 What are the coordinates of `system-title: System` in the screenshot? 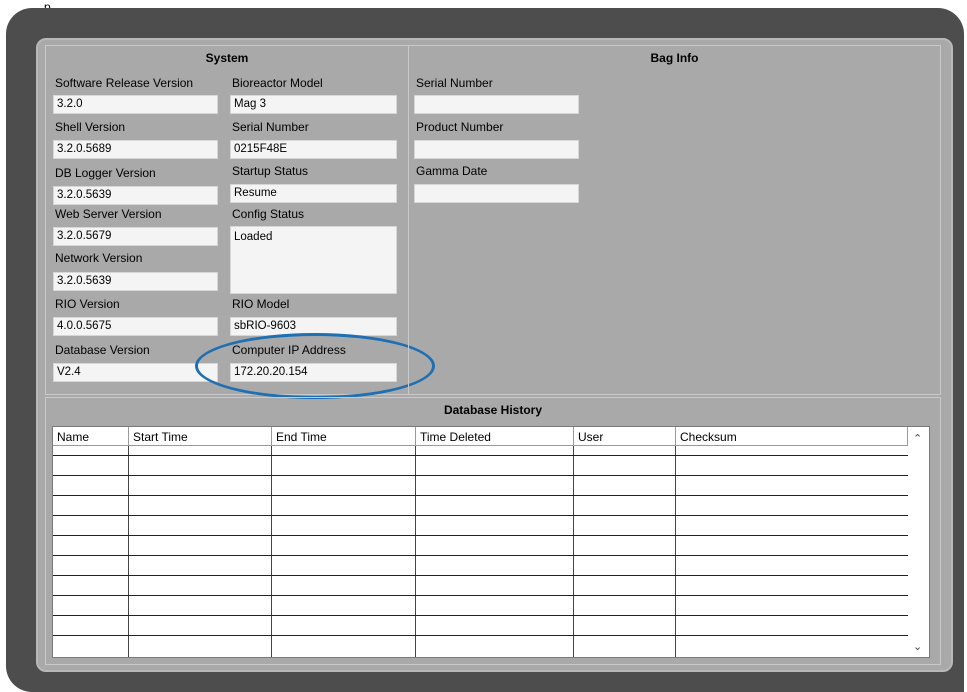 It's located at (227, 58).